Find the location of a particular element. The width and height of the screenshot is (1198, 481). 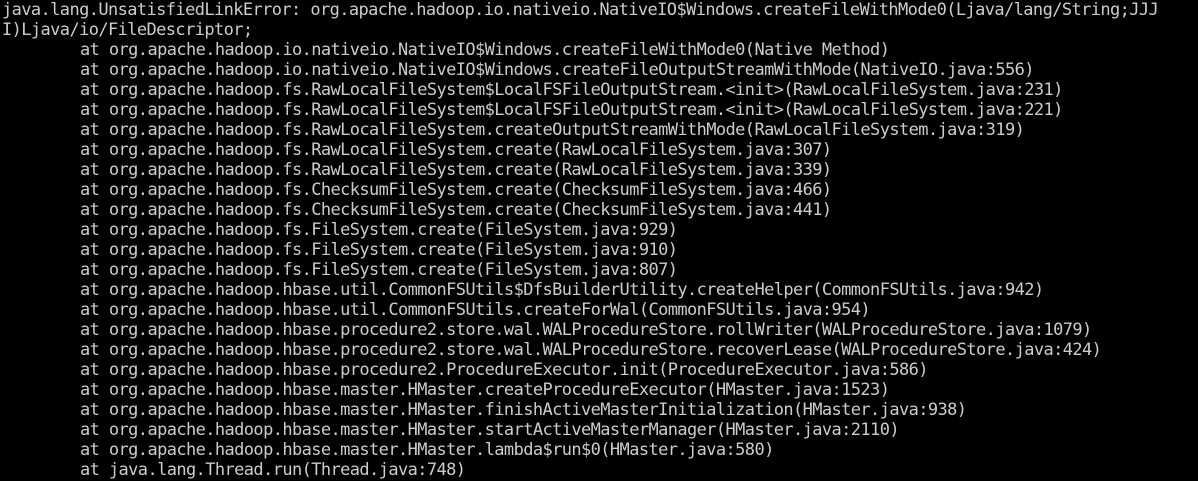

error-message-continuation: I)Ljava/io/FileDescriptor; is located at coordinates (127, 30).